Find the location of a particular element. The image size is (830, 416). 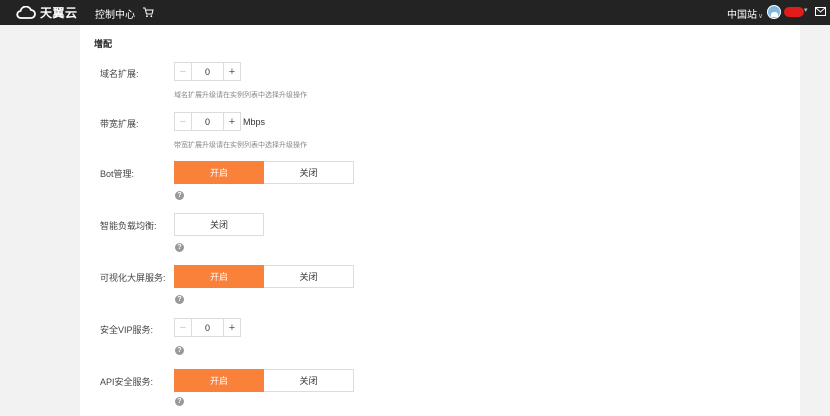

bandwidth-ext-label: 带宽扩展: is located at coordinates (119, 124).